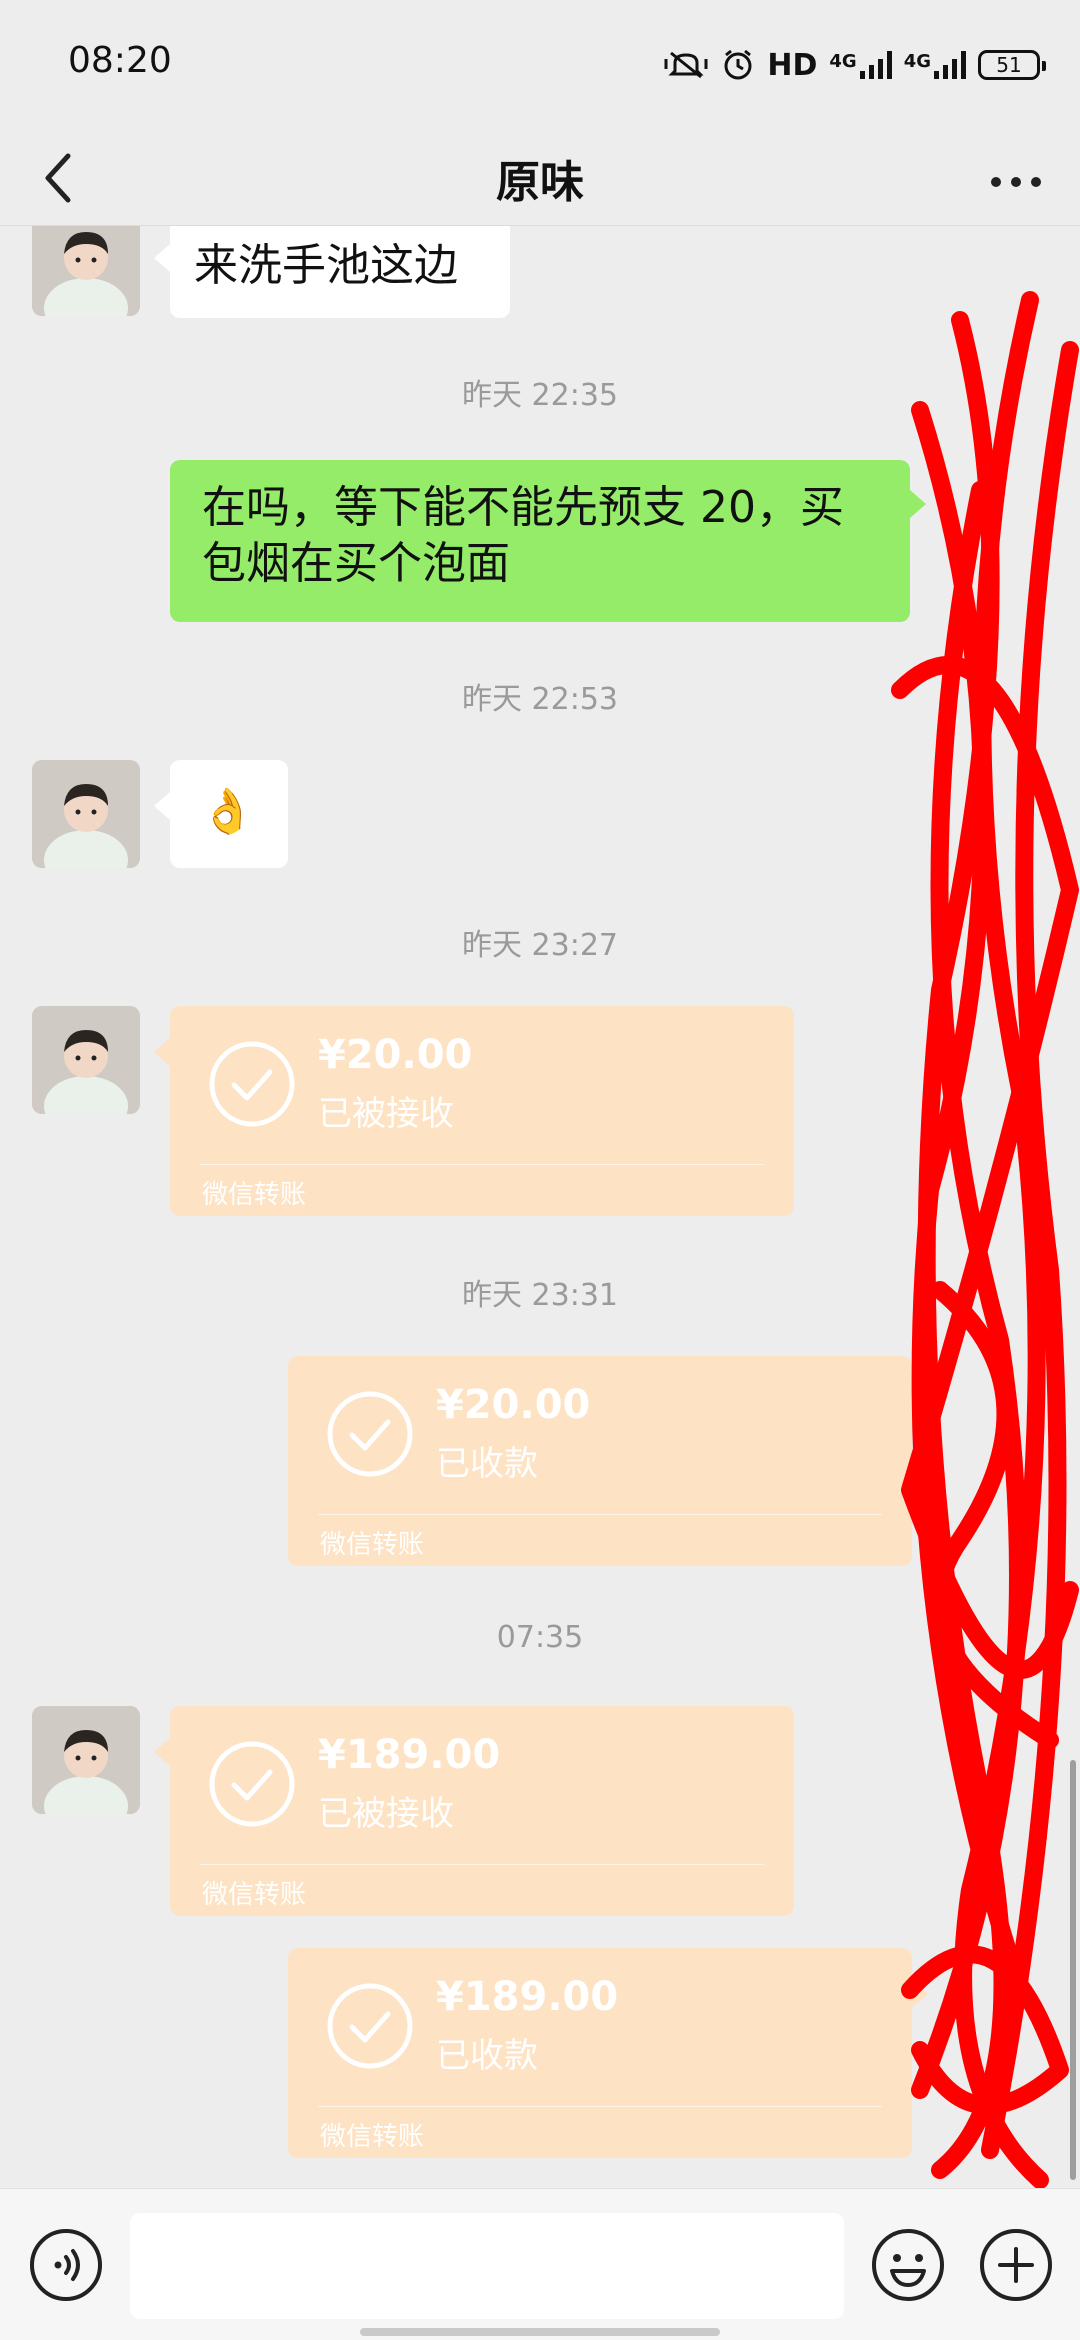  Describe the element at coordinates (843, 61) in the screenshot. I see `network-type-1: 4G` at that location.